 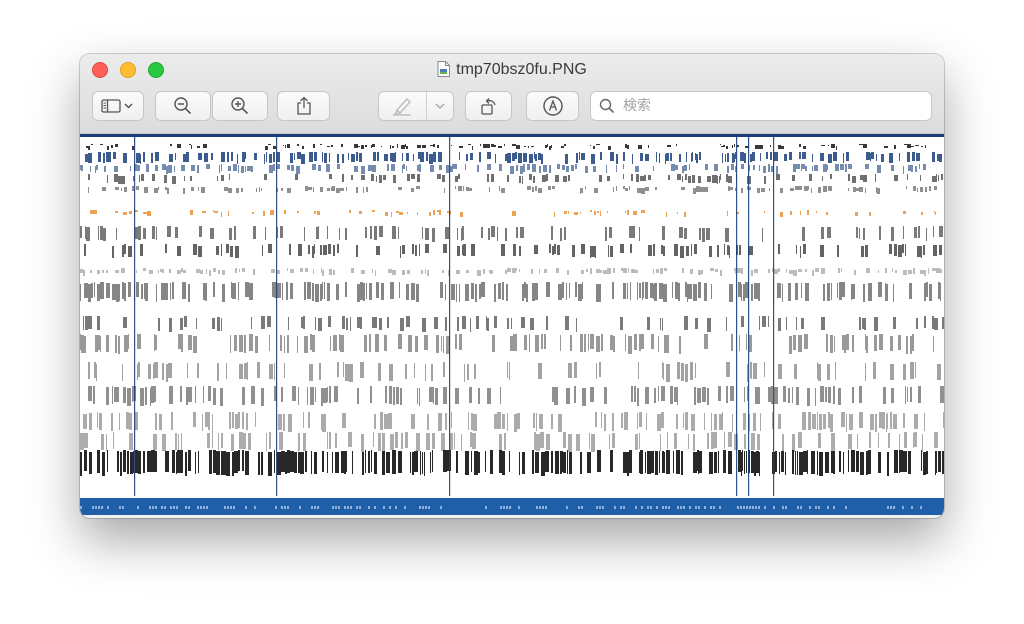 What do you see at coordinates (607, 106) in the screenshot?
I see `search-icon` at bounding box center [607, 106].